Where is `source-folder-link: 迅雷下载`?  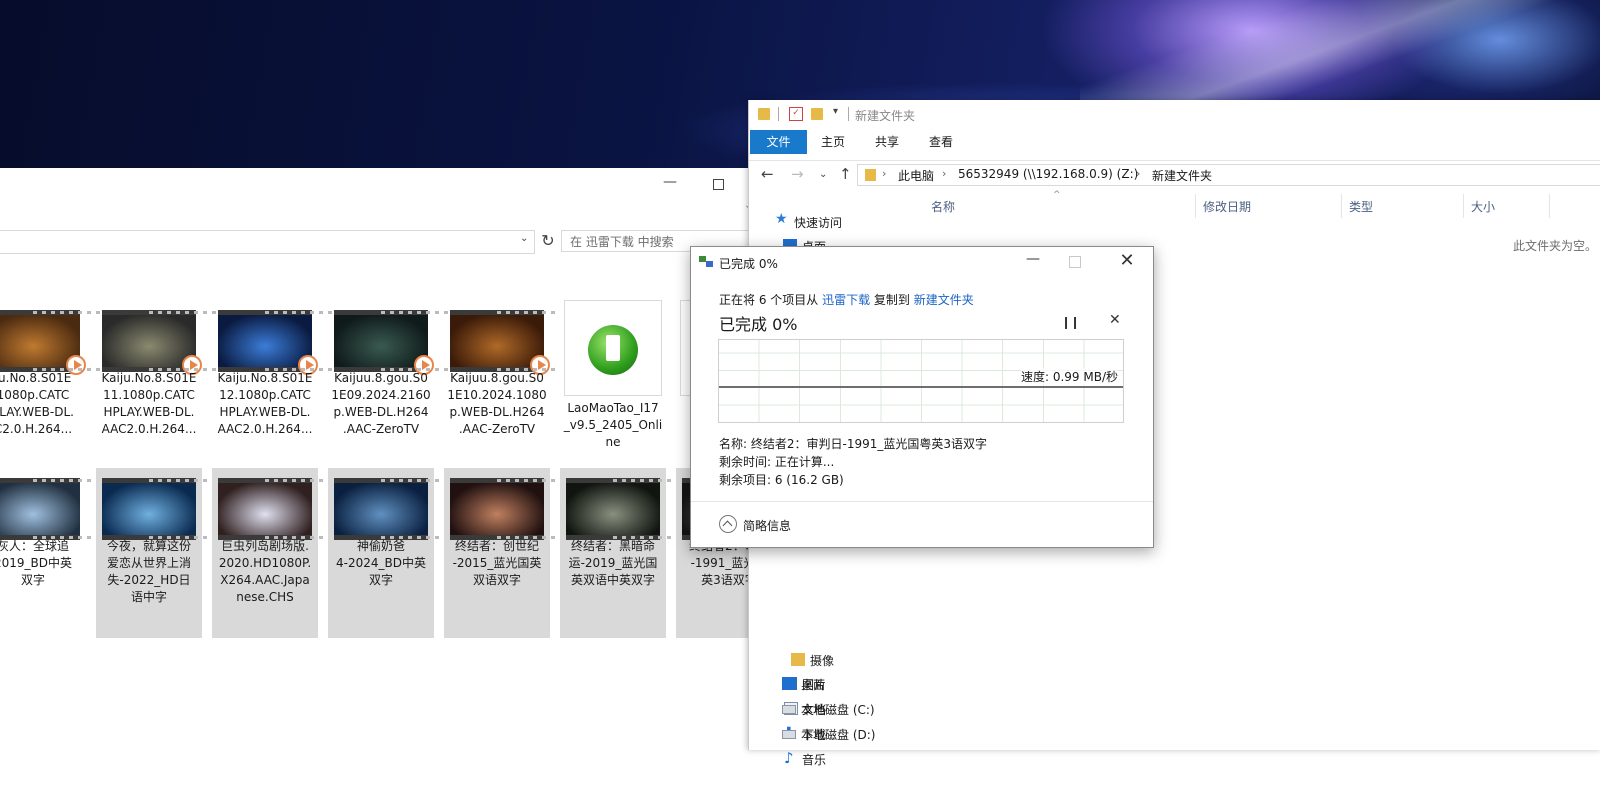 source-folder-link: 迅雷下载 is located at coordinates (846, 300).